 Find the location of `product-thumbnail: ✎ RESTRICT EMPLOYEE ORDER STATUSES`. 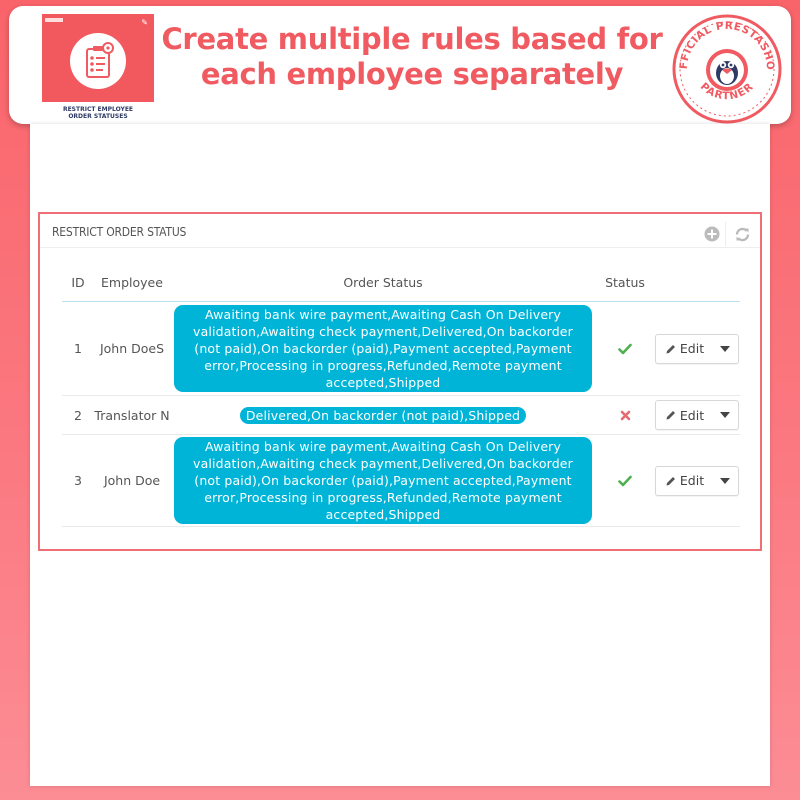

product-thumbnail: ✎ RESTRICT EMPLOYEE ORDER STATUSES is located at coordinates (98, 69).